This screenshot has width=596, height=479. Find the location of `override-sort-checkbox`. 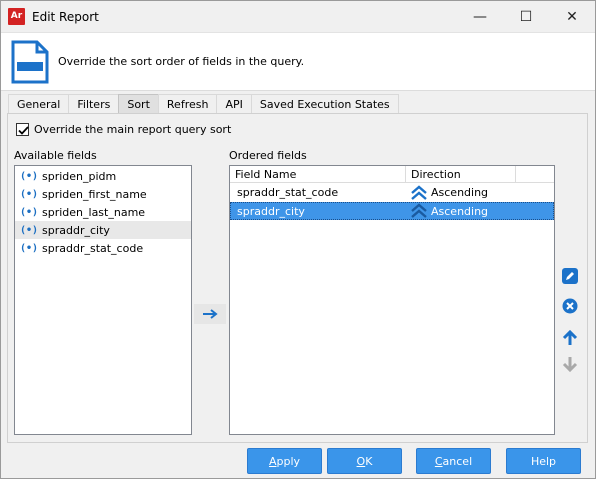

override-sort-checkbox is located at coordinates (22, 129).